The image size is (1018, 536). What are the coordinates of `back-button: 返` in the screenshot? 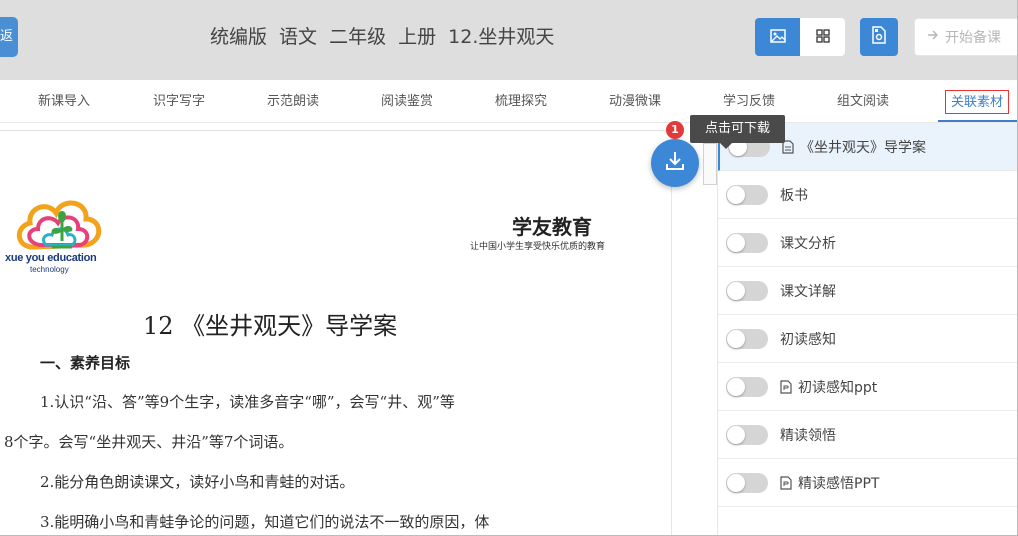 It's located at (9, 37).